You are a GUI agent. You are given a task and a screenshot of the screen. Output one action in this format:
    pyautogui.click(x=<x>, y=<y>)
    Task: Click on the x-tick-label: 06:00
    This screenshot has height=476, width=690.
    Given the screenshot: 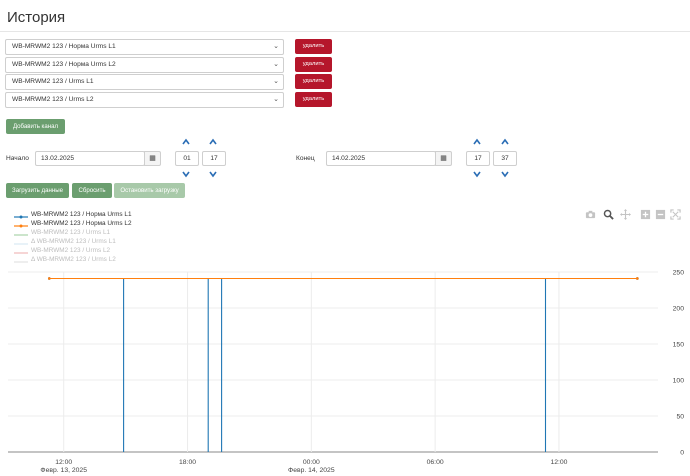 What is the action you would take?
    pyautogui.click(x=435, y=462)
    